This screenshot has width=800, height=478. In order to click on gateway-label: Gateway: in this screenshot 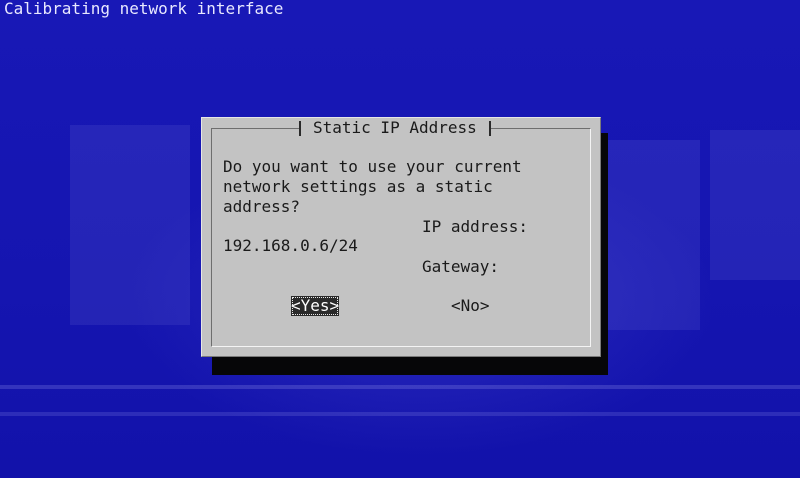, I will do `click(461, 266)`.